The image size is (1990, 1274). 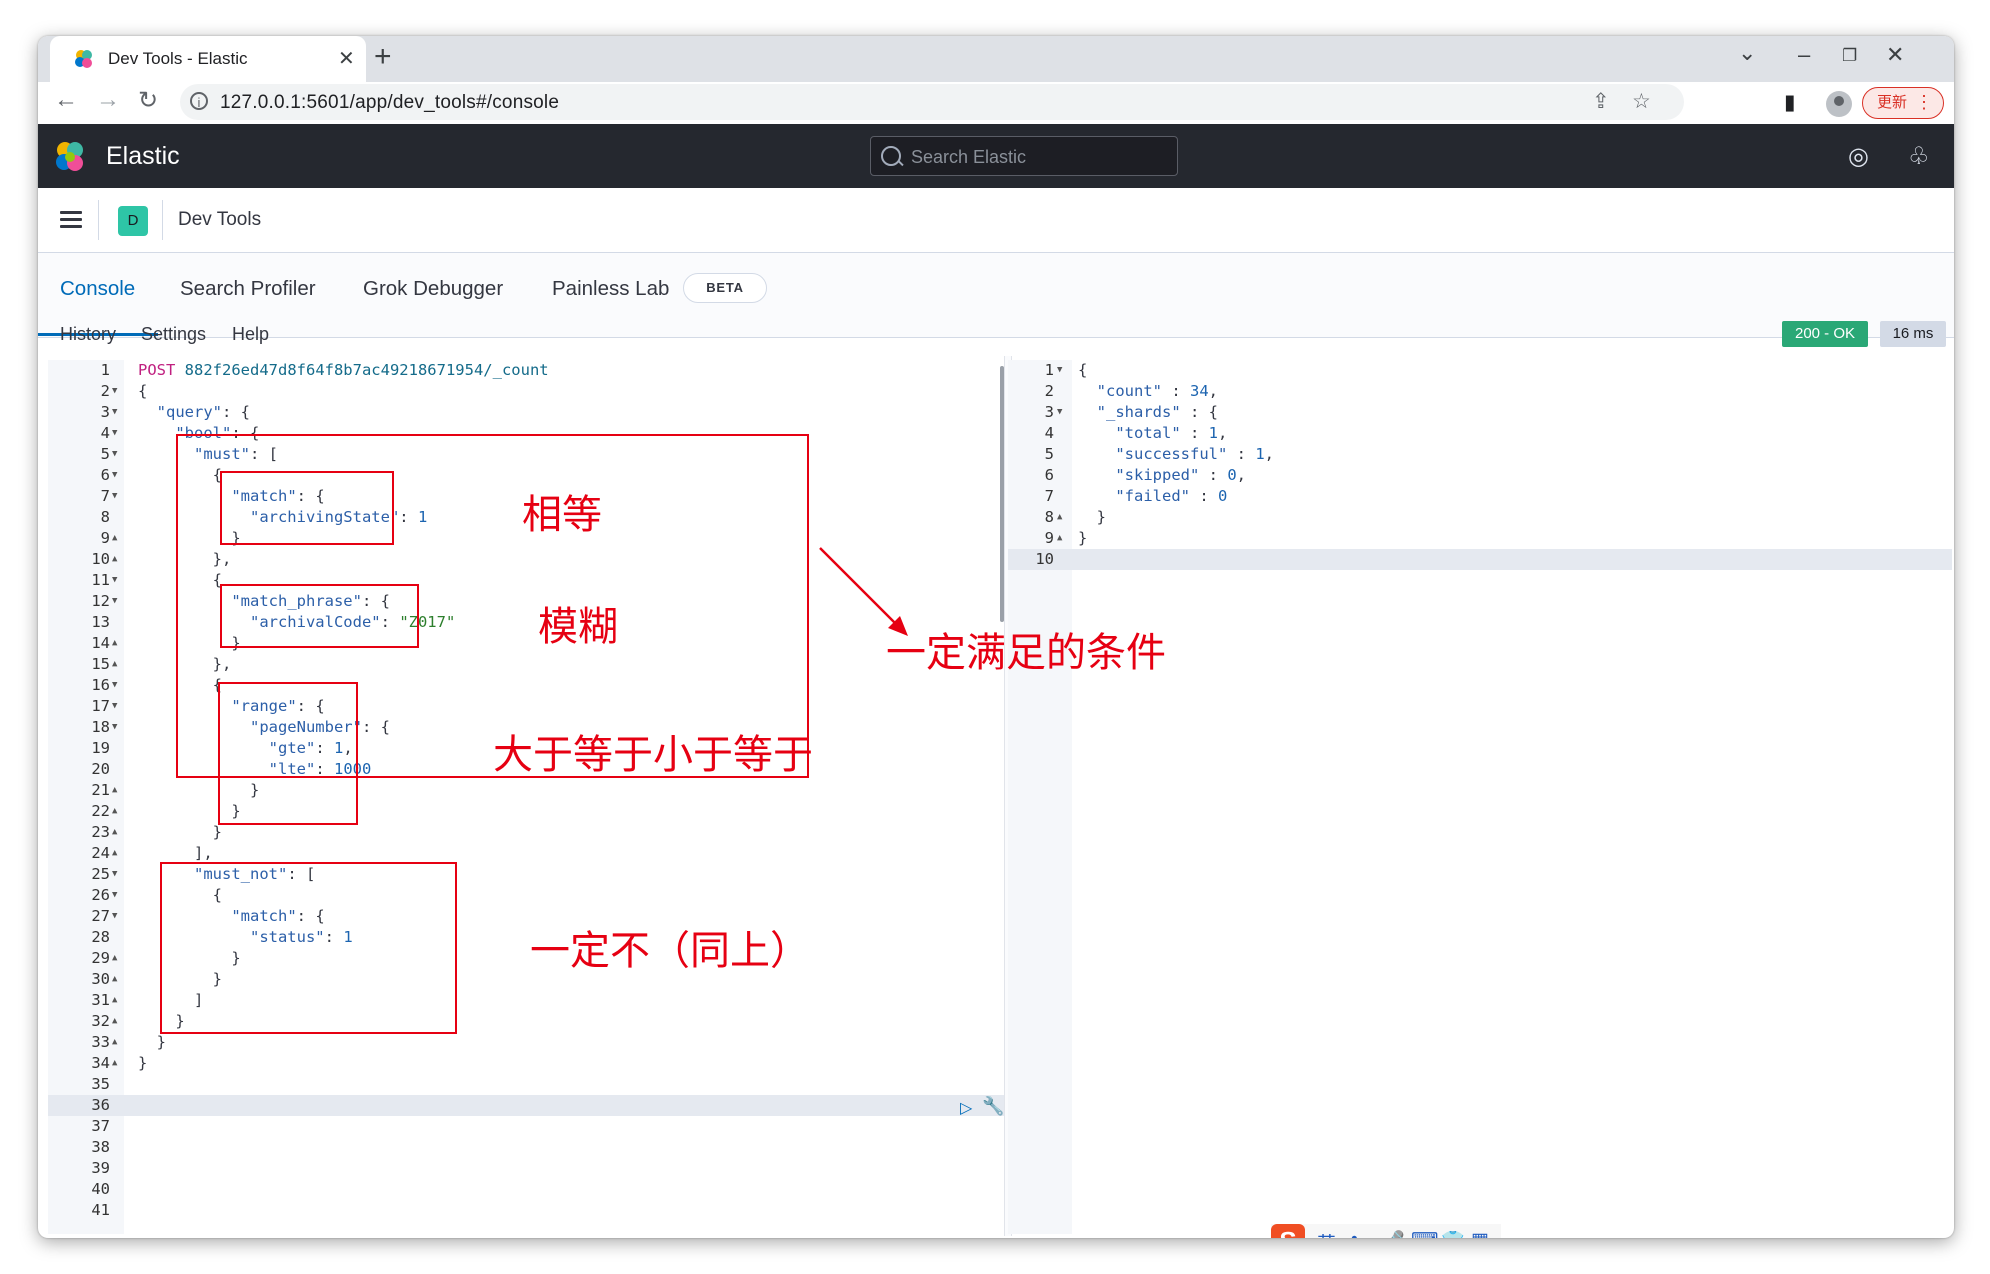 What do you see at coordinates (1288, 1231) in the screenshot?
I see `ime-logo-icon: S` at bounding box center [1288, 1231].